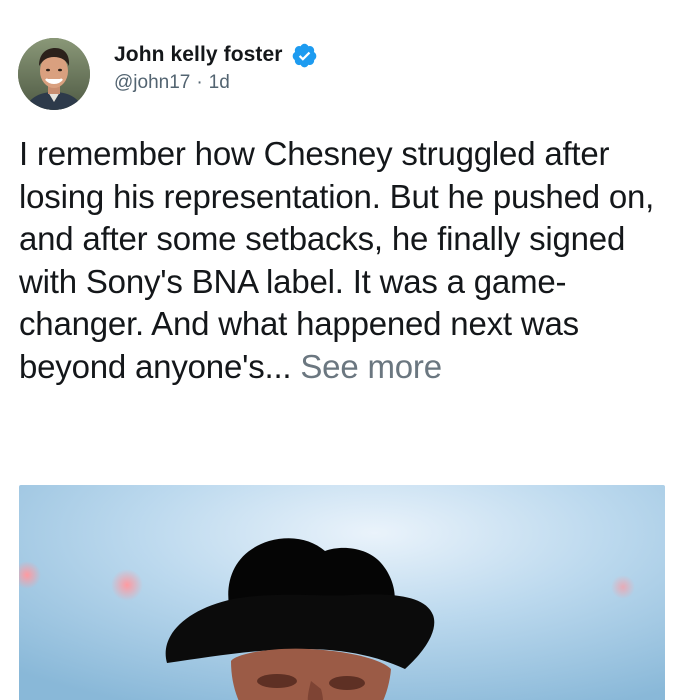  I want to click on author-avatar, so click(54, 74).